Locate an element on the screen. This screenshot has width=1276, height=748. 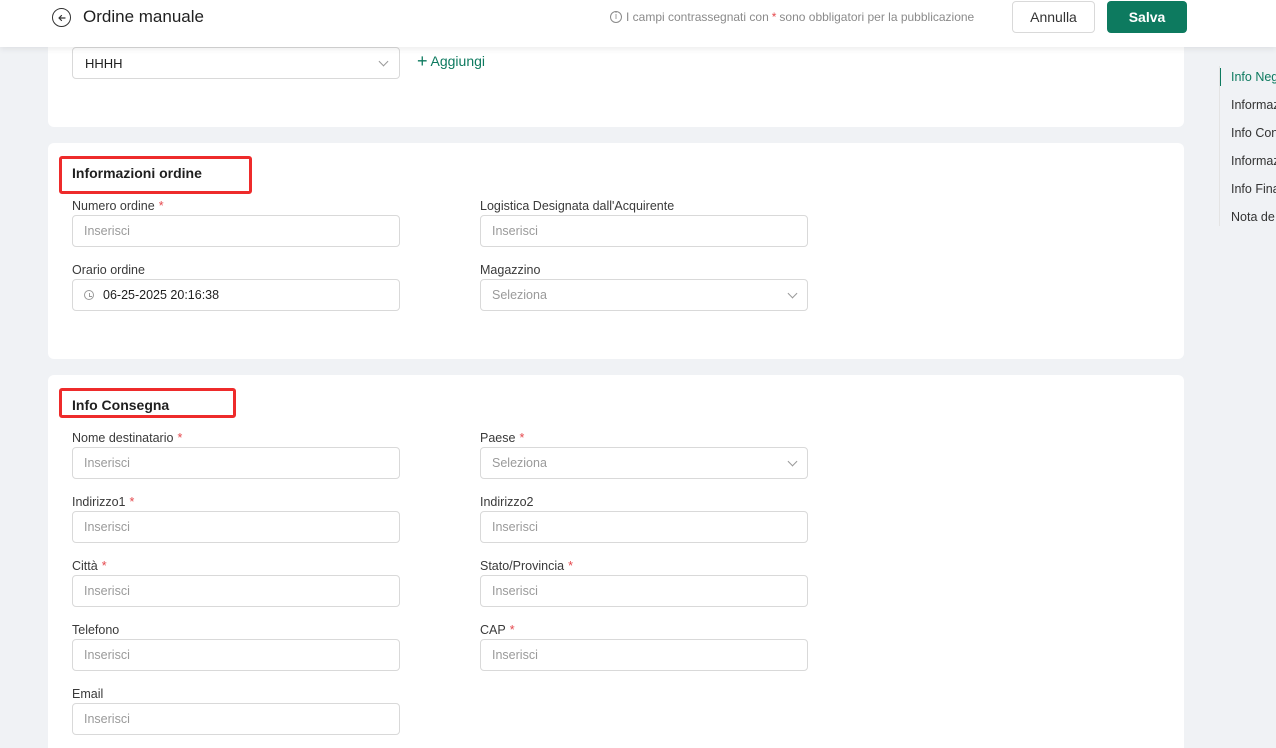
save-button: Salva is located at coordinates (1147, 17).